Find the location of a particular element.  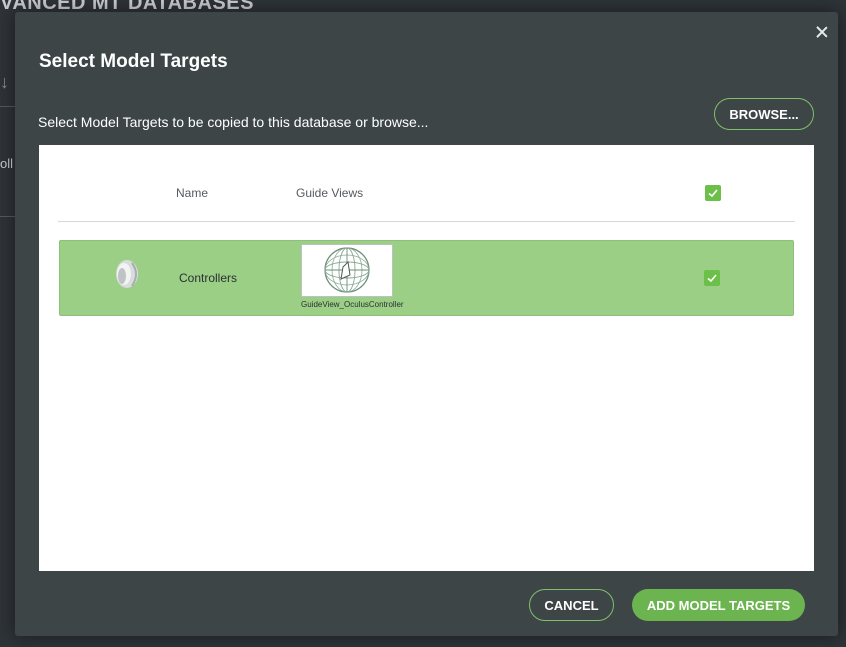

model-thumbnail is located at coordinates (126, 274).